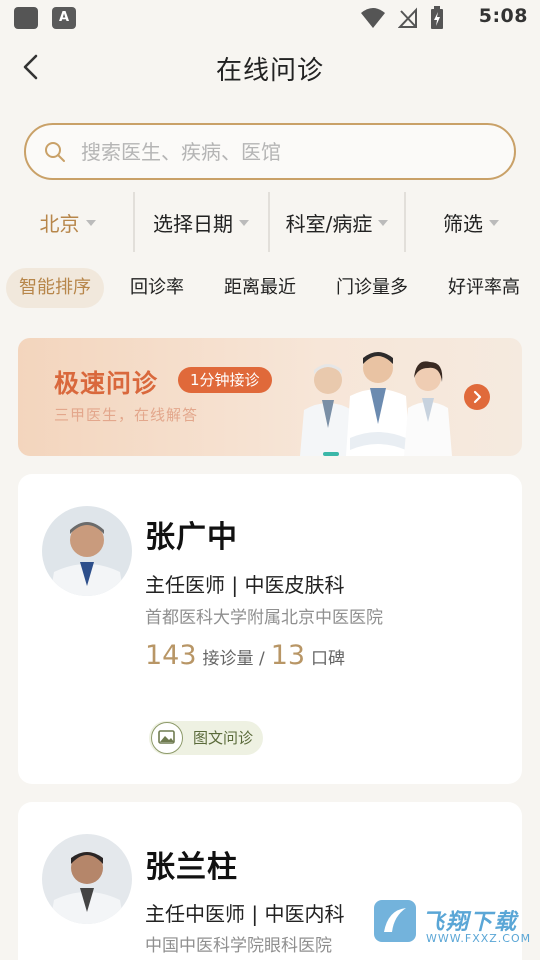 The image size is (540, 960). What do you see at coordinates (55, 152) in the screenshot?
I see `search-icon` at bounding box center [55, 152].